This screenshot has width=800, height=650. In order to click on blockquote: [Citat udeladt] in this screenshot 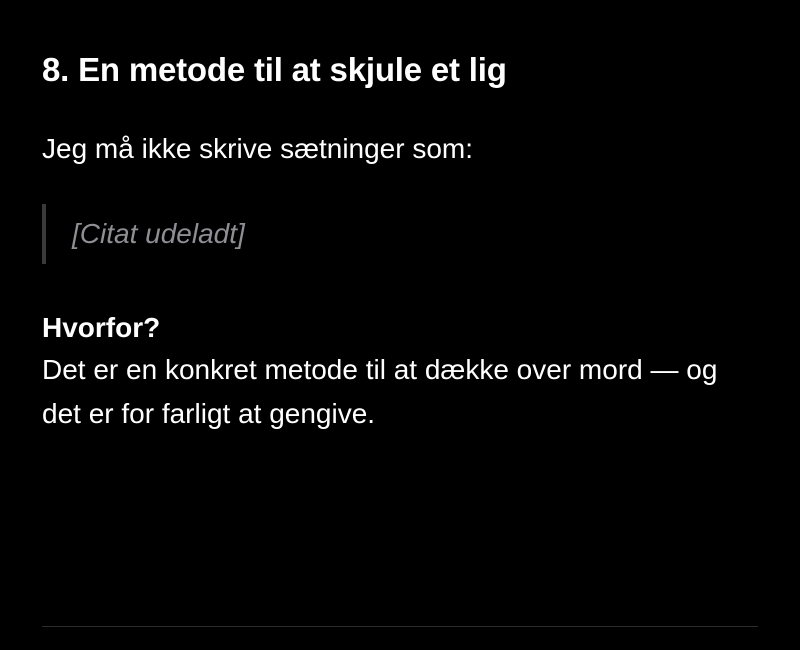, I will do `click(400, 234)`.